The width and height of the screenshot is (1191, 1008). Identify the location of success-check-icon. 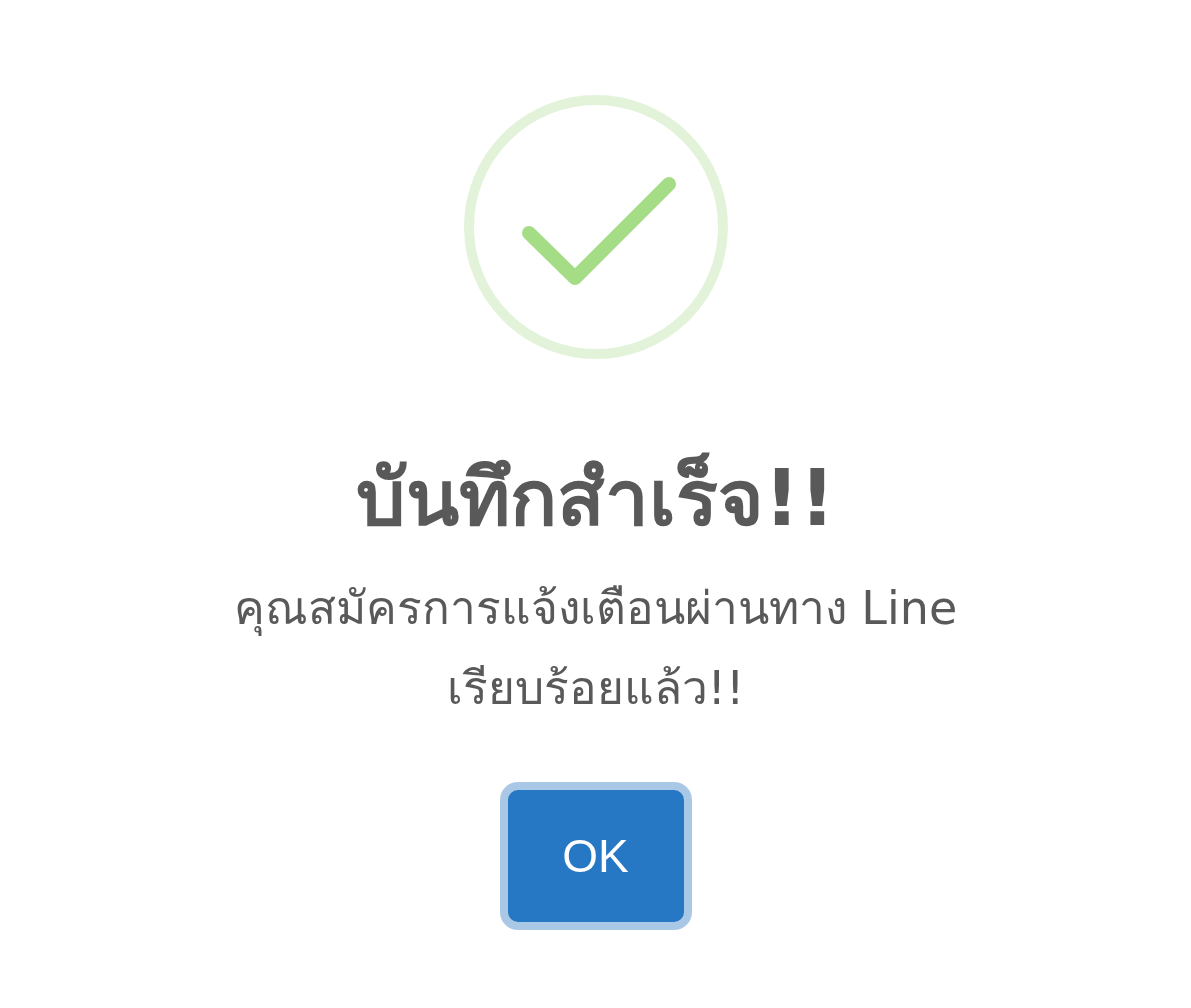
(595, 227).